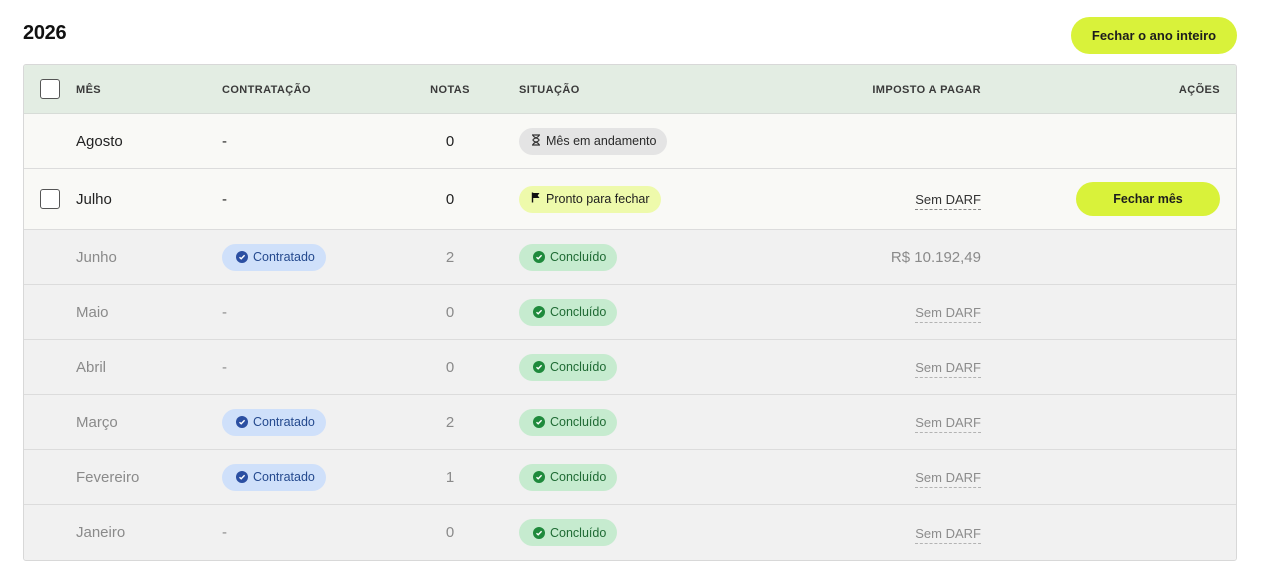 The height and width of the screenshot is (586, 1262). What do you see at coordinates (101, 532) in the screenshot?
I see `month-name: Janeiro` at bounding box center [101, 532].